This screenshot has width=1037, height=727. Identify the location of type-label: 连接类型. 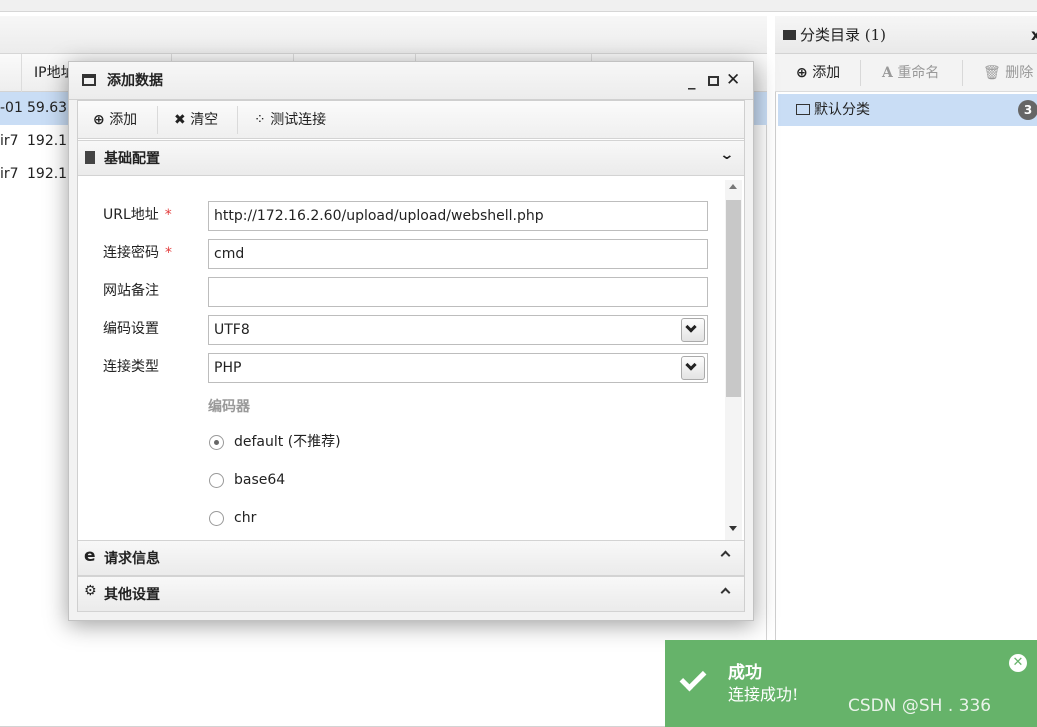
(131, 367).